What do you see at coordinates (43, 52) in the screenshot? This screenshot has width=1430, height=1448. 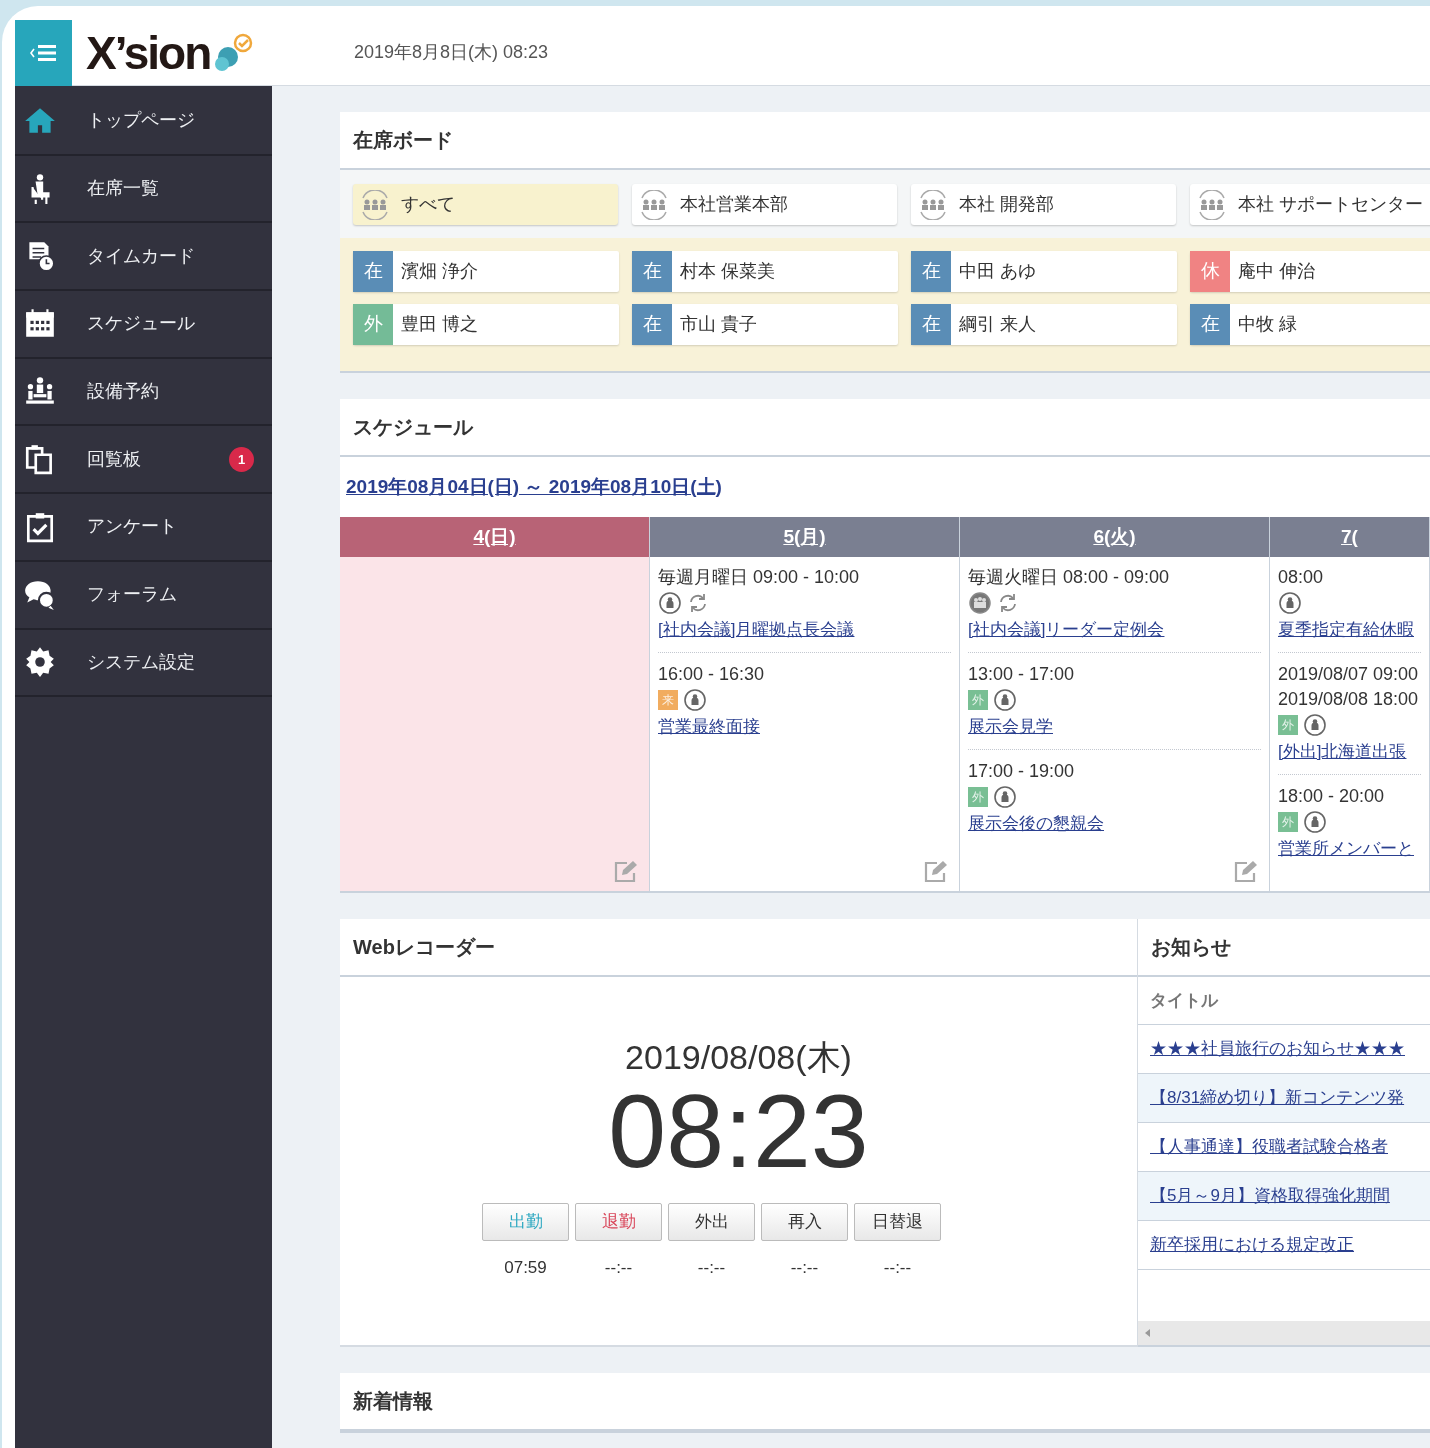 I see `menu-button` at bounding box center [43, 52].